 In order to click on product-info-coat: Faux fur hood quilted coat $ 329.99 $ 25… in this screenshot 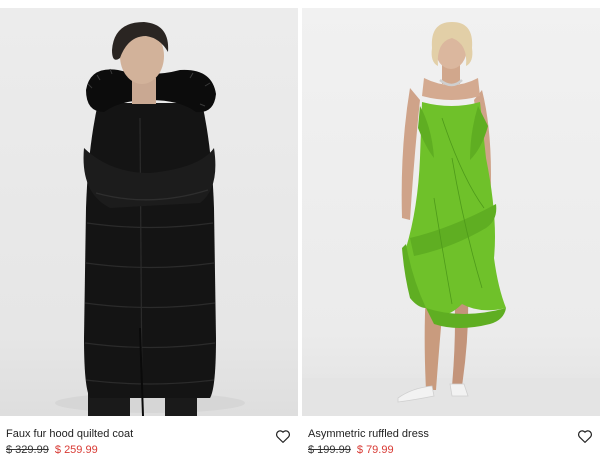, I will do `click(149, 447)`.